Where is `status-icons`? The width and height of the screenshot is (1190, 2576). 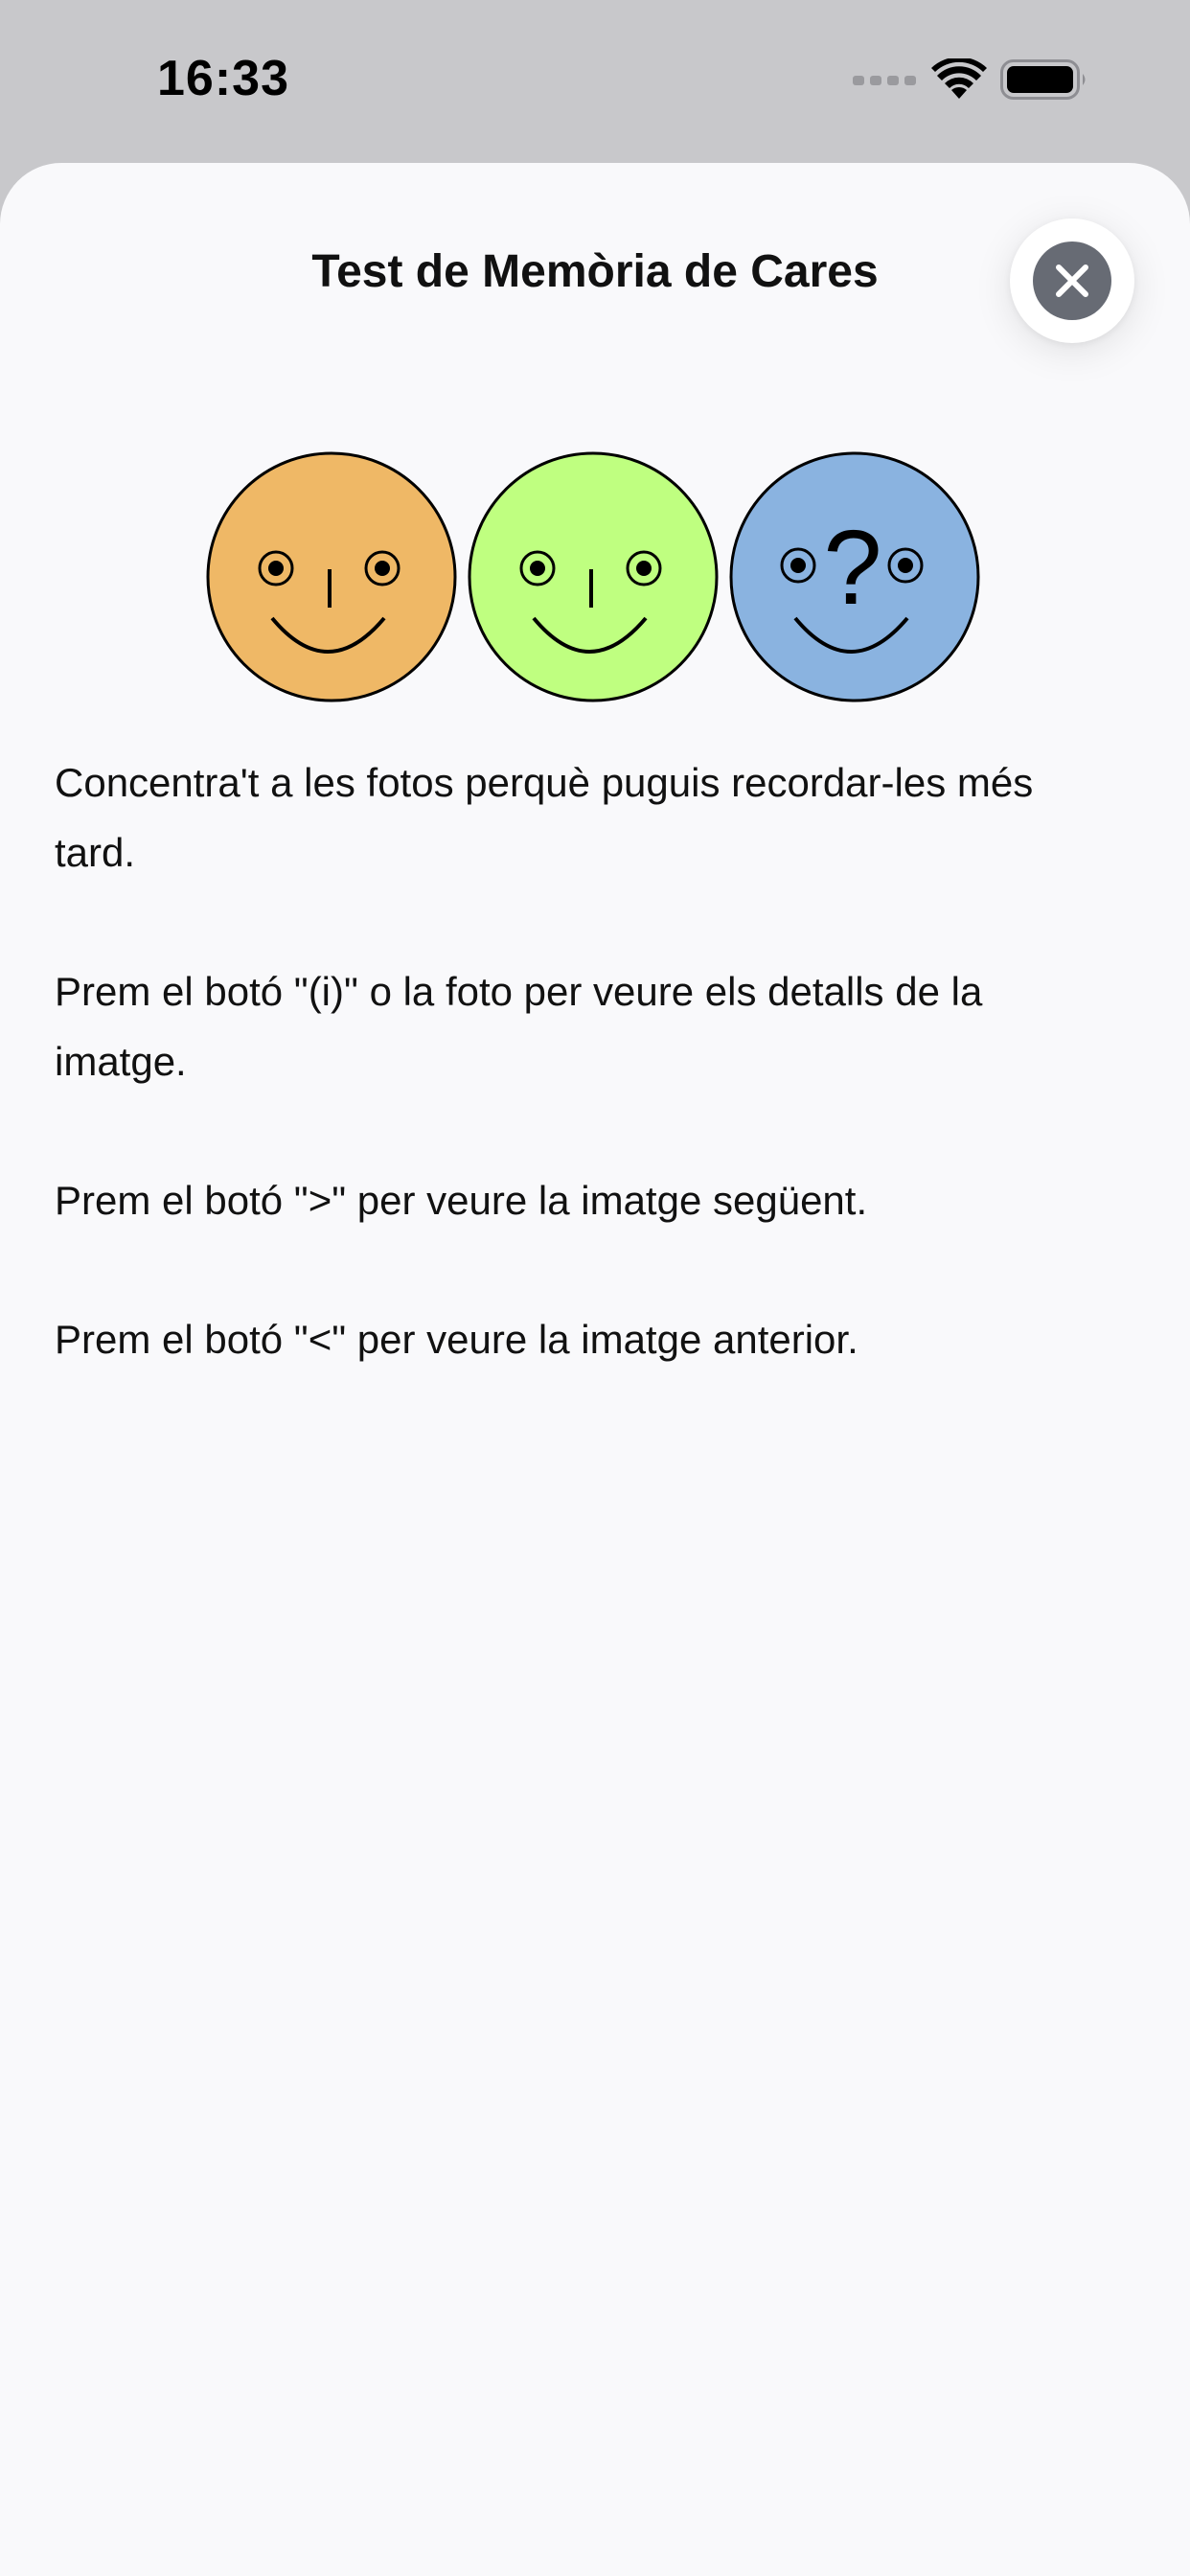
status-icons is located at coordinates (971, 80).